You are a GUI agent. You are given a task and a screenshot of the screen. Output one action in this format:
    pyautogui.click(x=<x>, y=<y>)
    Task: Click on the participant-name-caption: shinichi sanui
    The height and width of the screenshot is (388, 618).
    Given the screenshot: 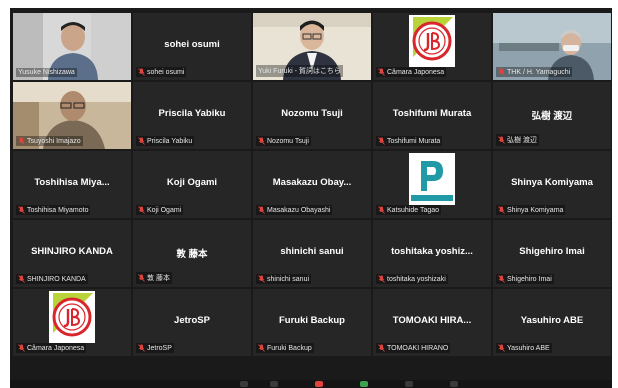 What is the action you would take?
    pyautogui.click(x=284, y=279)
    